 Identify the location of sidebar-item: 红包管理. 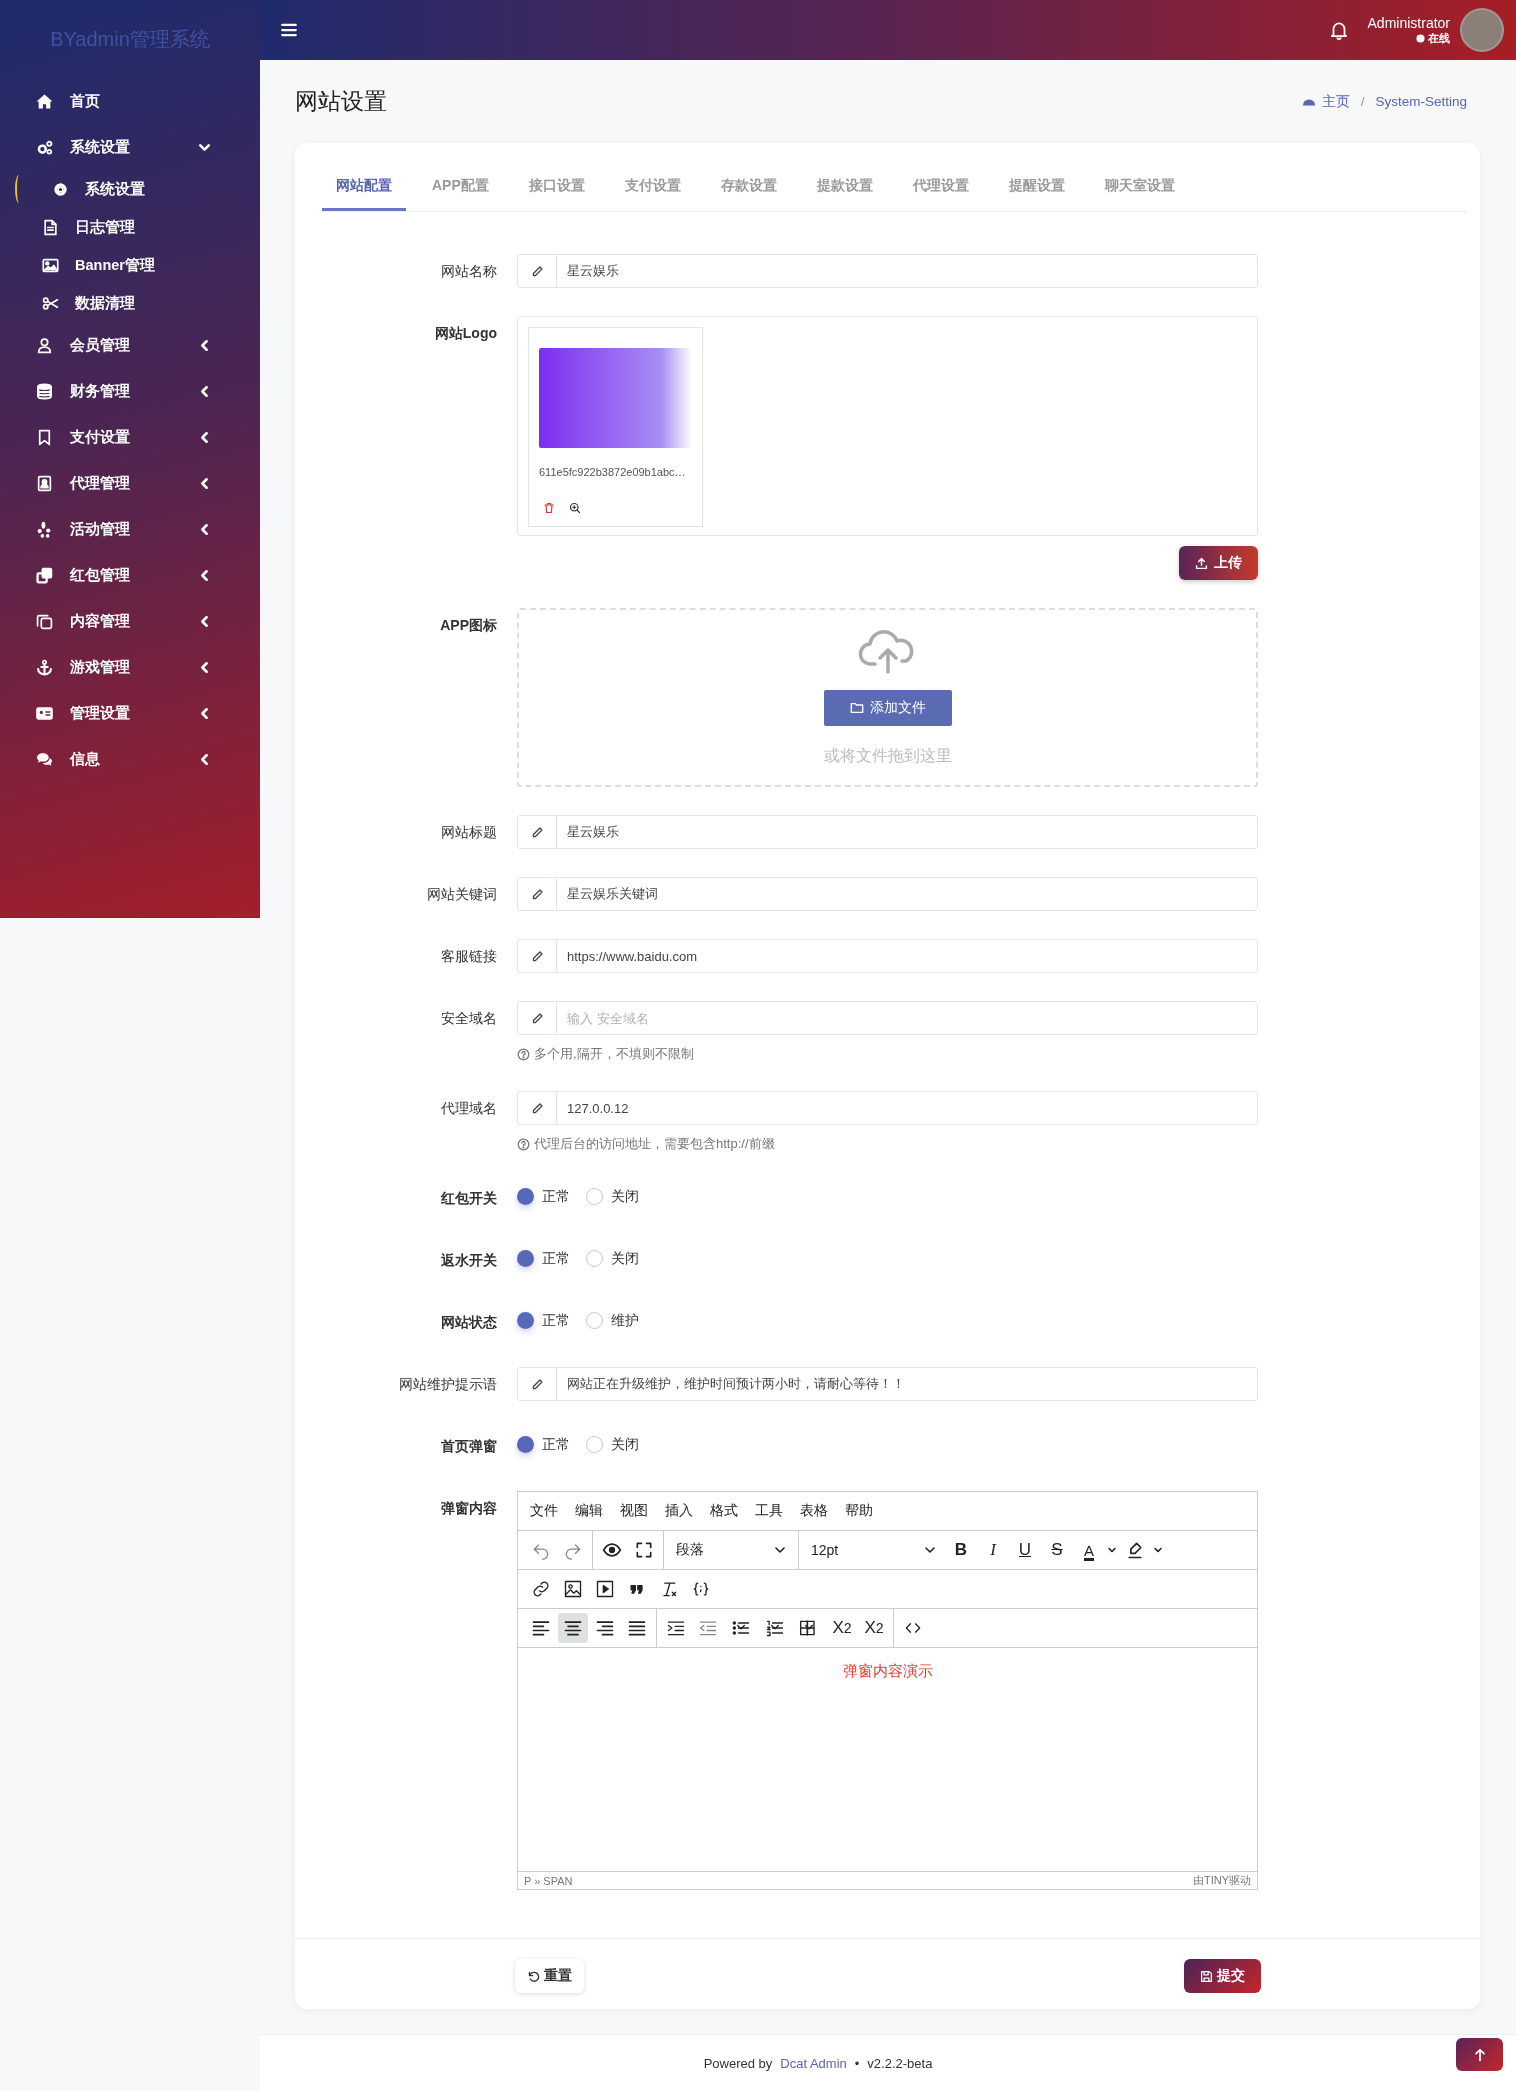
(130, 575).